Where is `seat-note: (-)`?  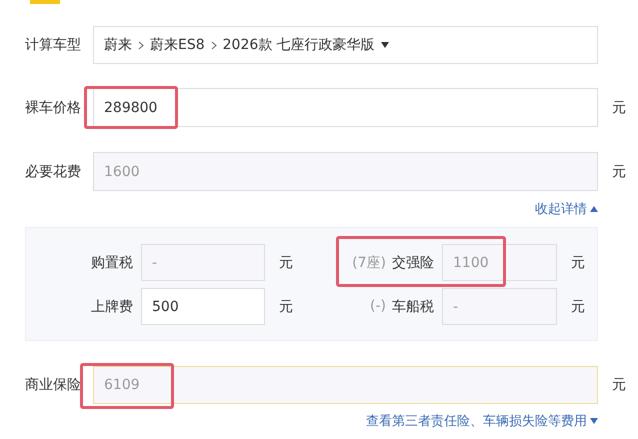
seat-note: (-) is located at coordinates (378, 307).